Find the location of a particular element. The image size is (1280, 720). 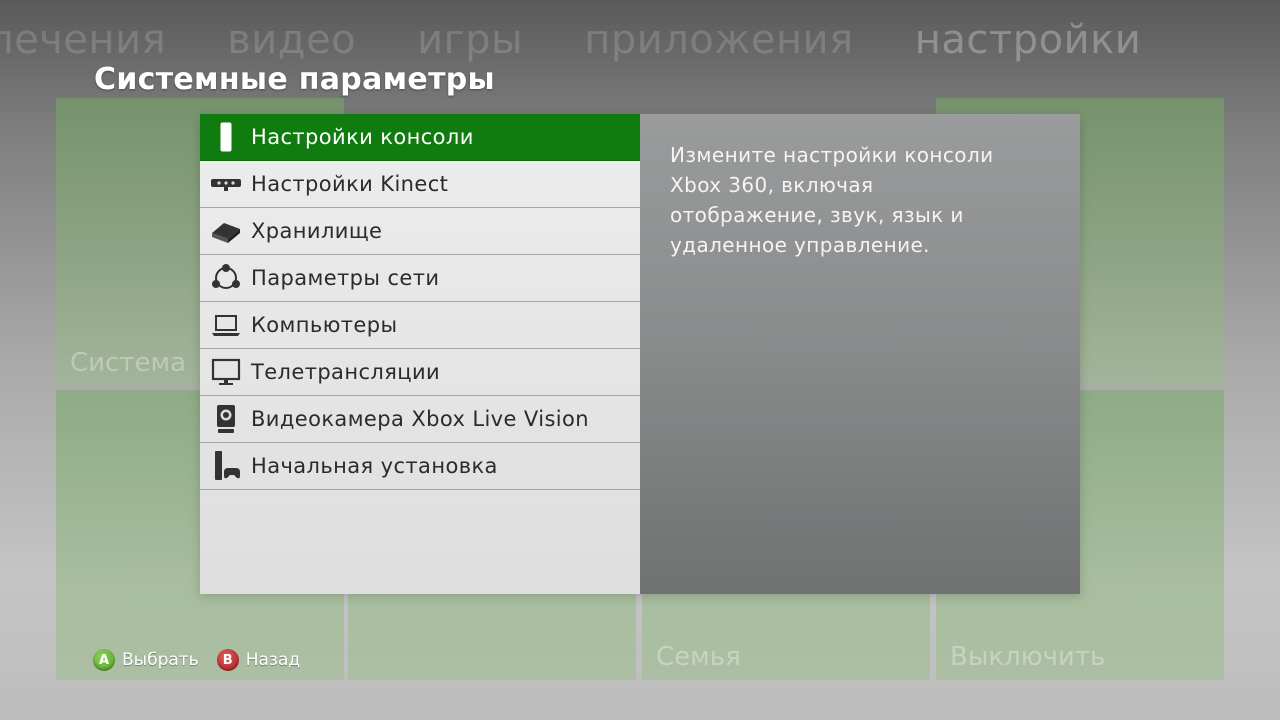

camera-icon is located at coordinates (226, 419).